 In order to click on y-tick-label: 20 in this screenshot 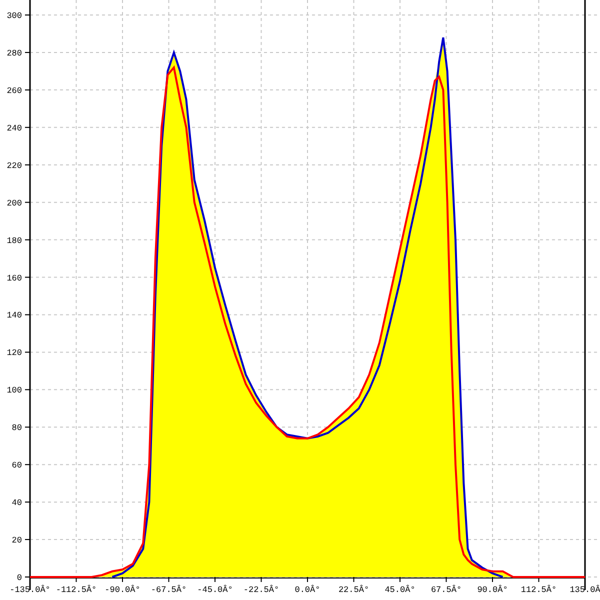, I will do `click(17, 541)`.